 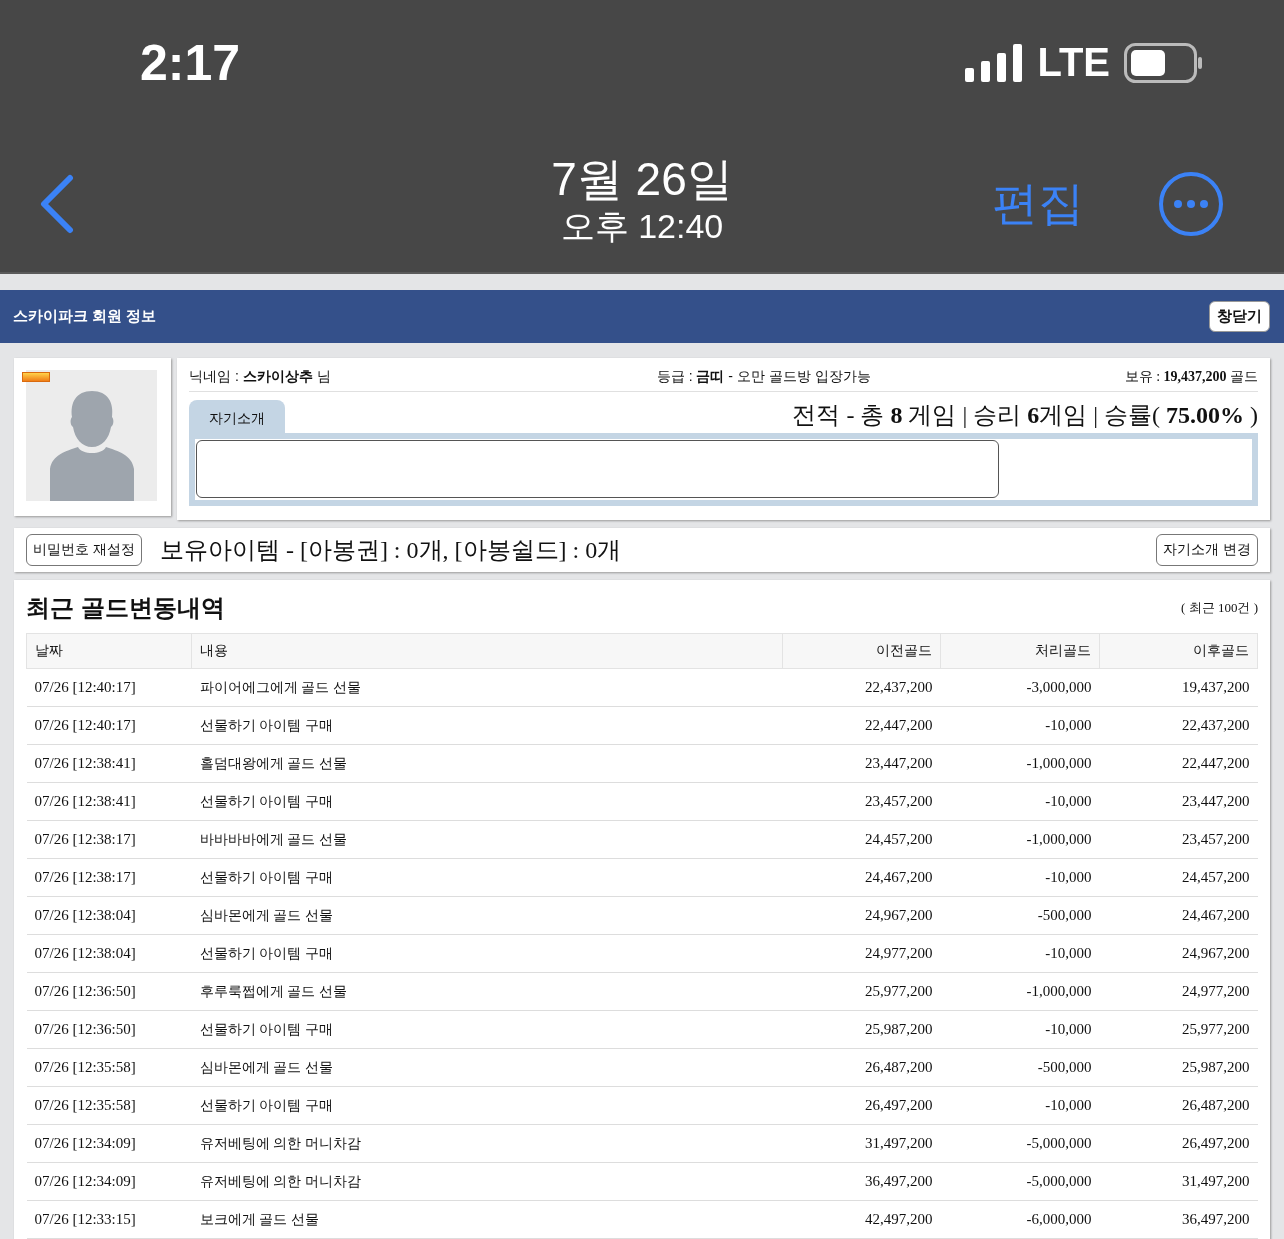 I want to click on back-button, so click(x=56, y=203).